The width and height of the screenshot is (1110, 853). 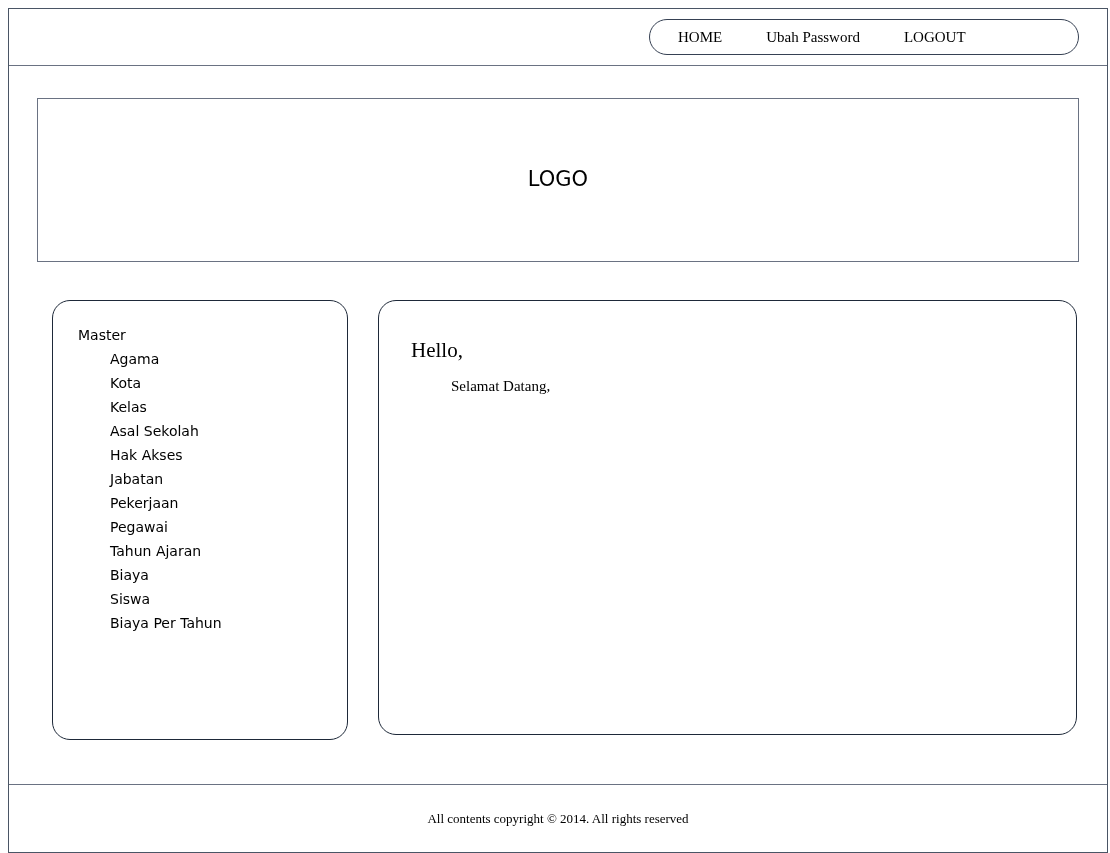 What do you see at coordinates (144, 503) in the screenshot?
I see `menu-item: Pekerjaan` at bounding box center [144, 503].